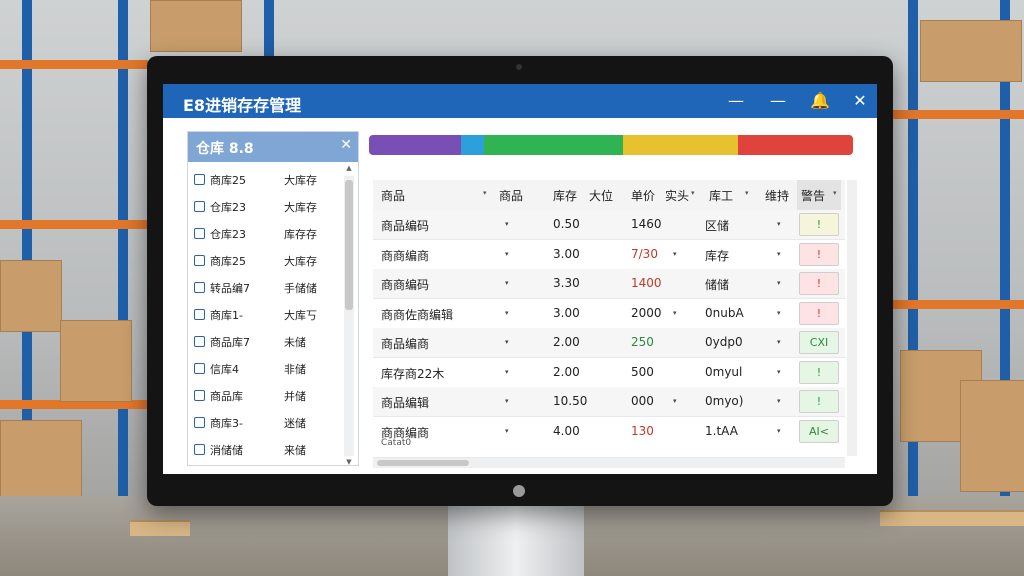  Describe the element at coordinates (263, 314) in the screenshot. I see `list-item: 商库1- 大库丂` at that location.